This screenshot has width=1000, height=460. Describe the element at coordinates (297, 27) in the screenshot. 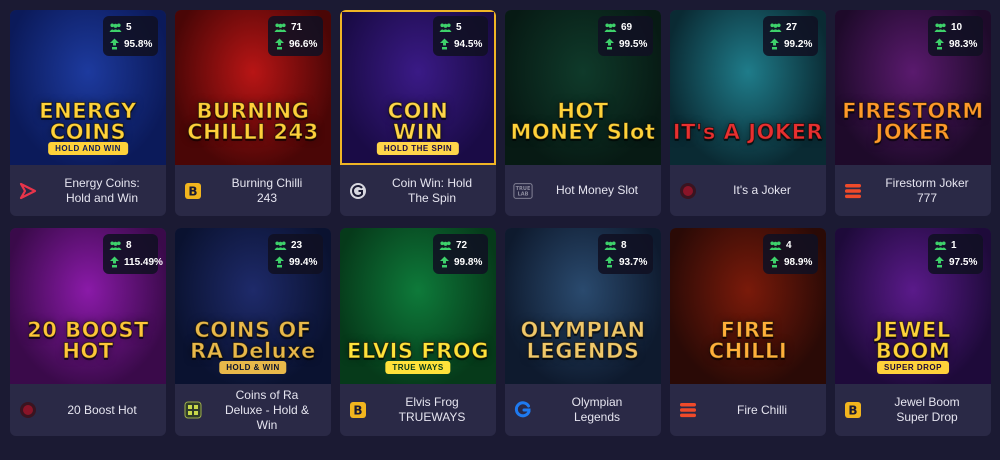

I see `players-count: 71` at that location.